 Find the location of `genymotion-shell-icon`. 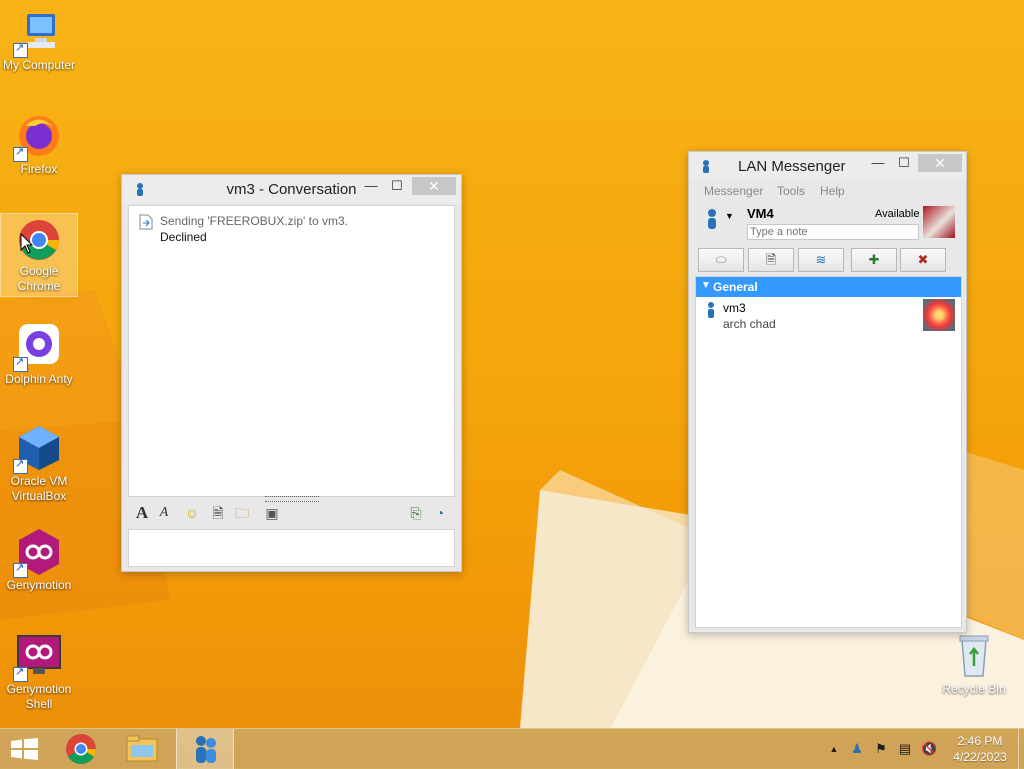

genymotion-shell-icon is located at coordinates (38, 657).